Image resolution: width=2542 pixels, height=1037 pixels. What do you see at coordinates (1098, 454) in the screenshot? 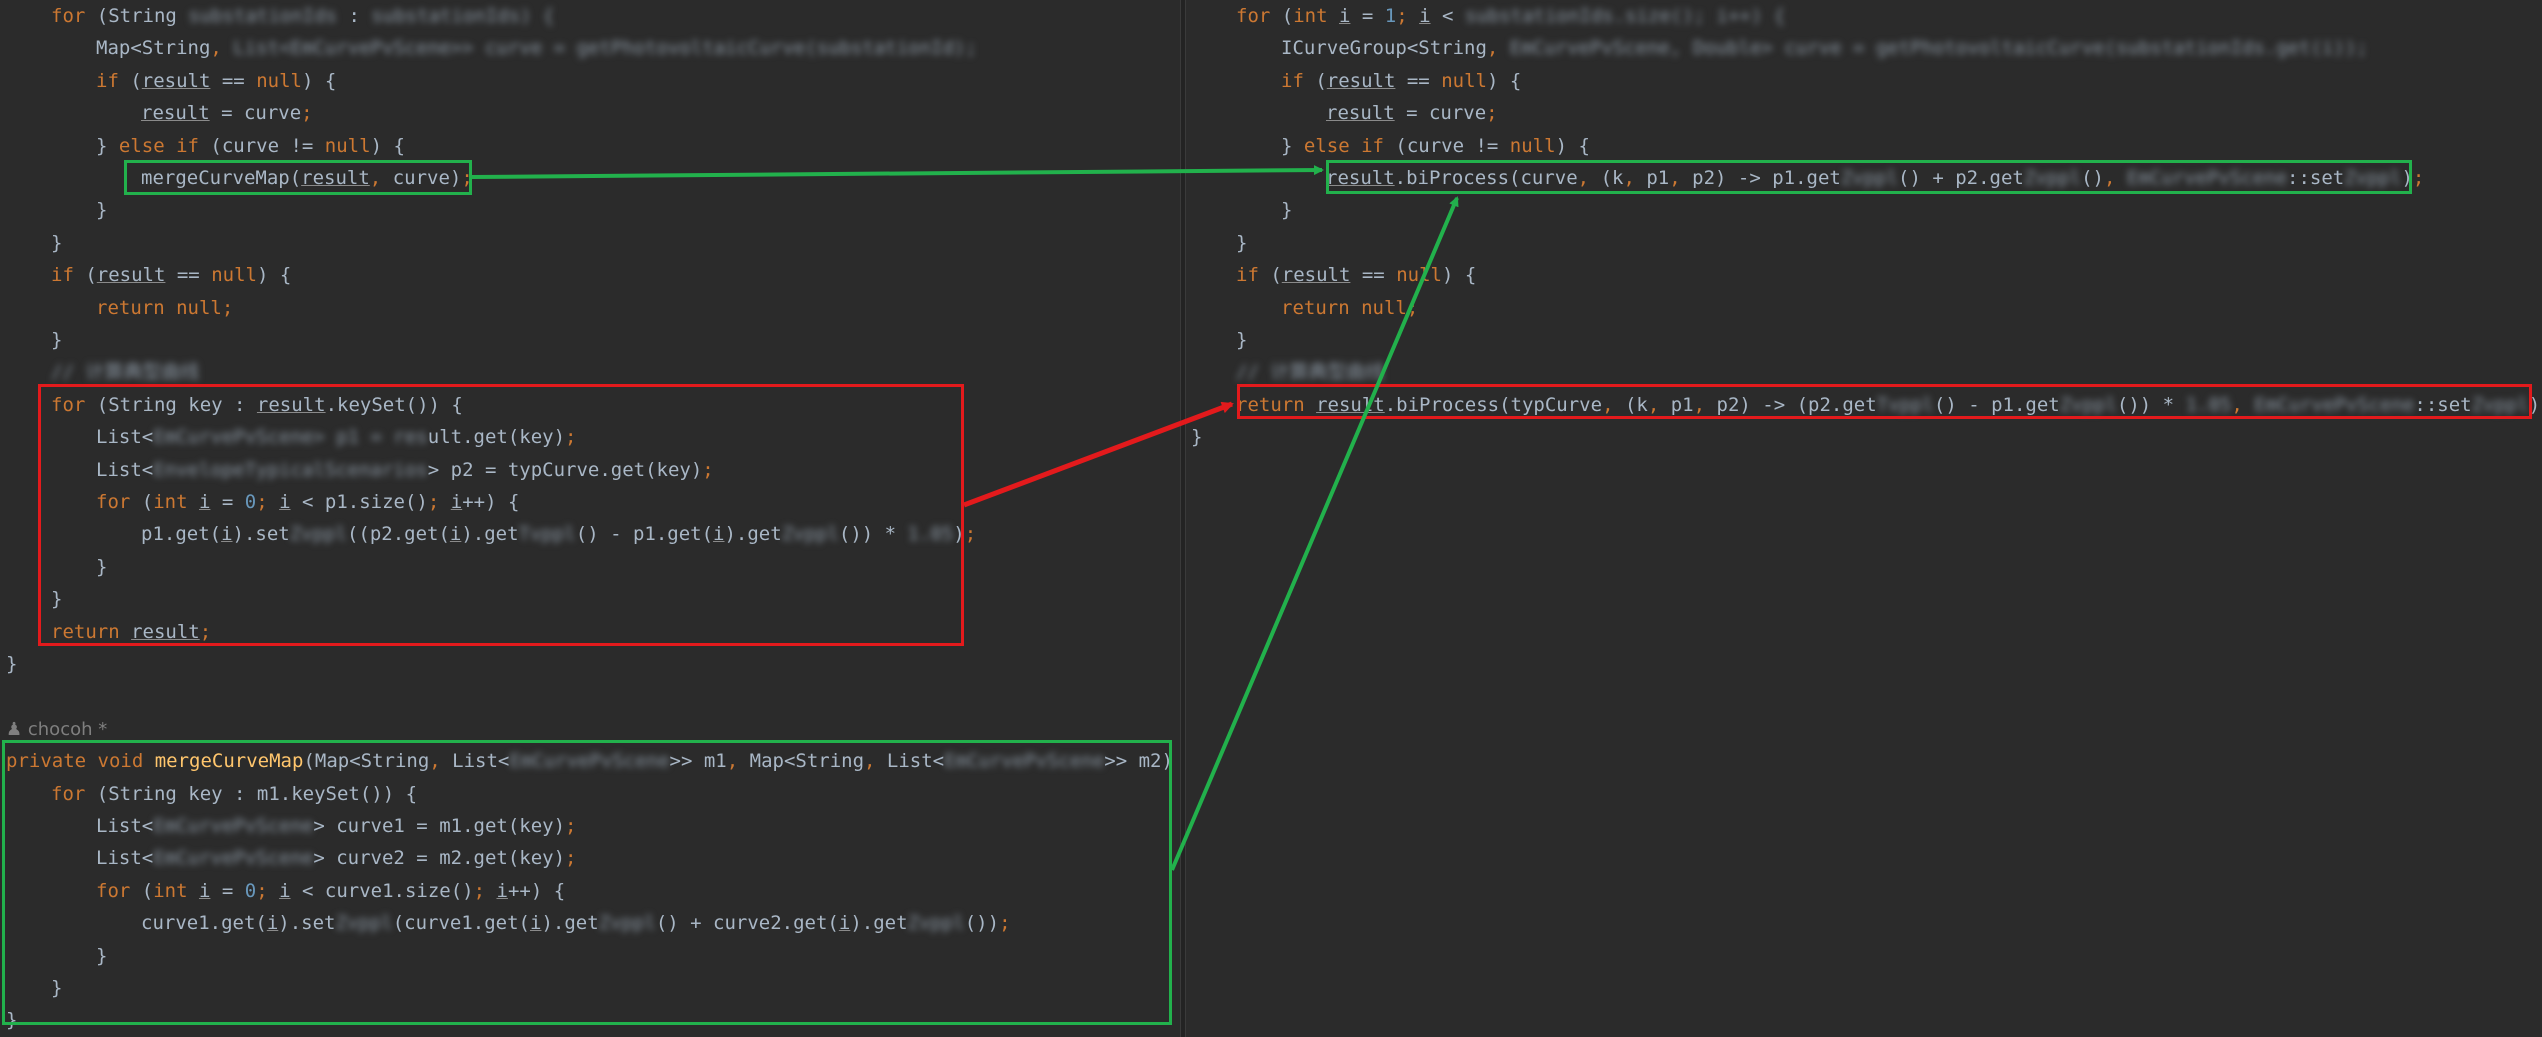
I see `arrow-typical-loop` at bounding box center [1098, 454].